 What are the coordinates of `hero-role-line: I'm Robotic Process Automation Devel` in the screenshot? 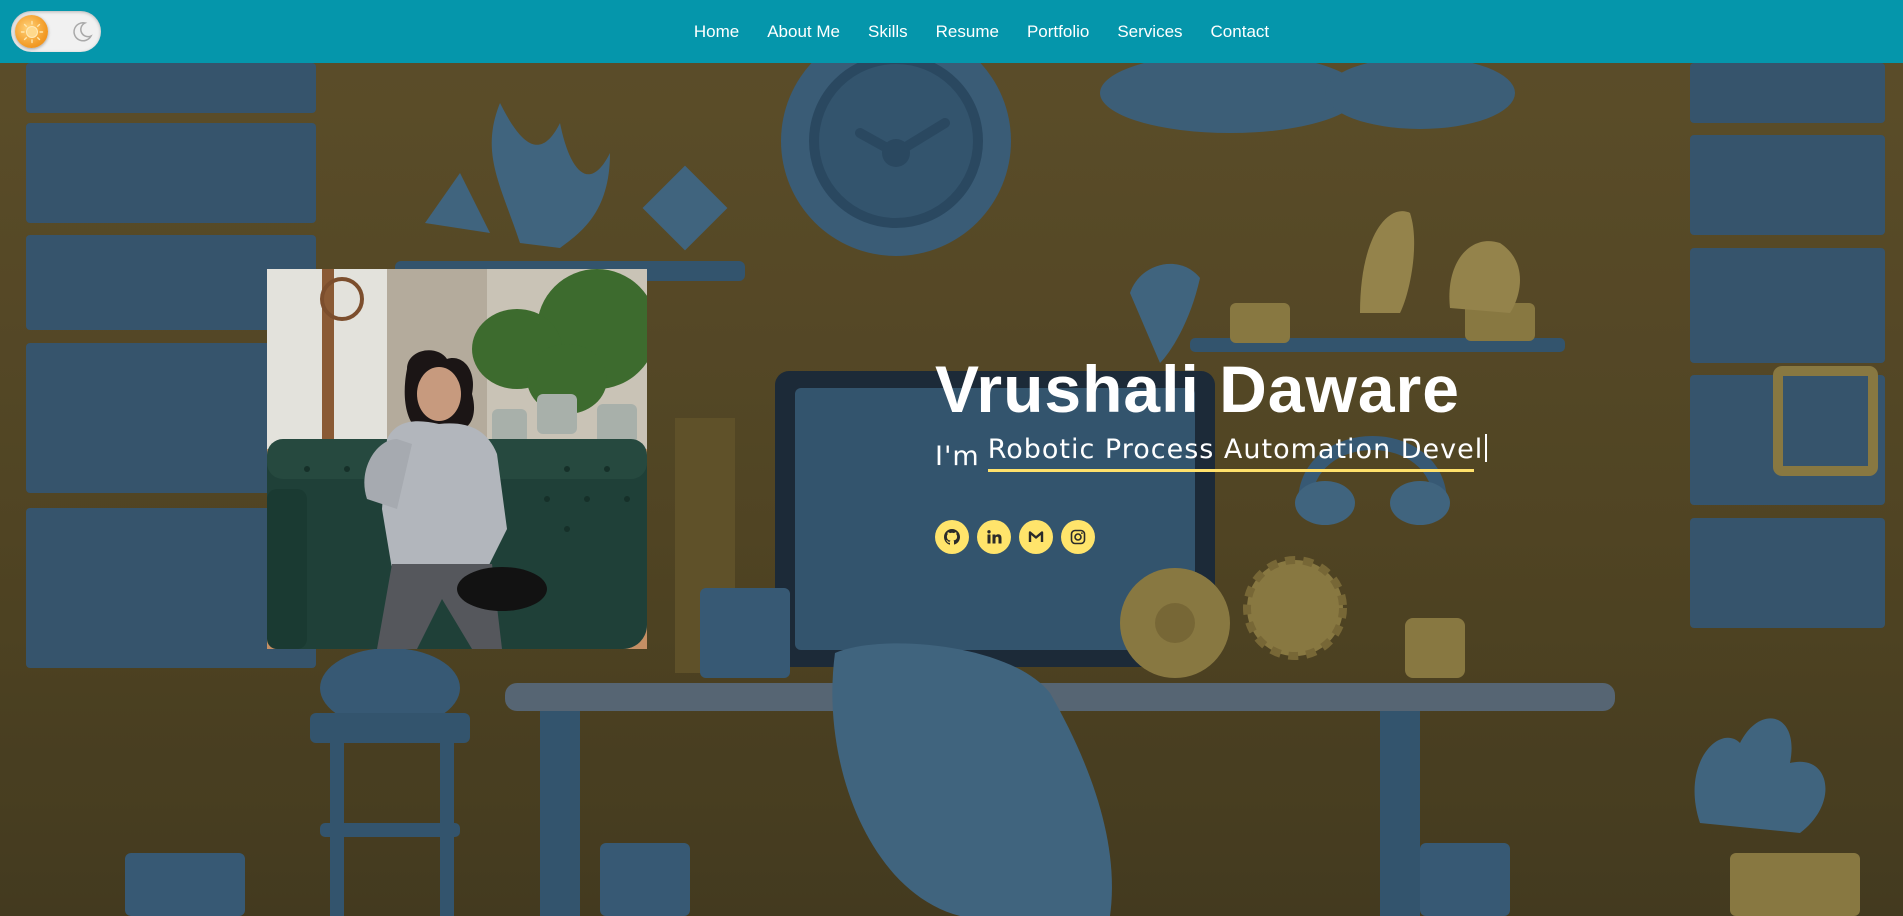 It's located at (1255, 452).